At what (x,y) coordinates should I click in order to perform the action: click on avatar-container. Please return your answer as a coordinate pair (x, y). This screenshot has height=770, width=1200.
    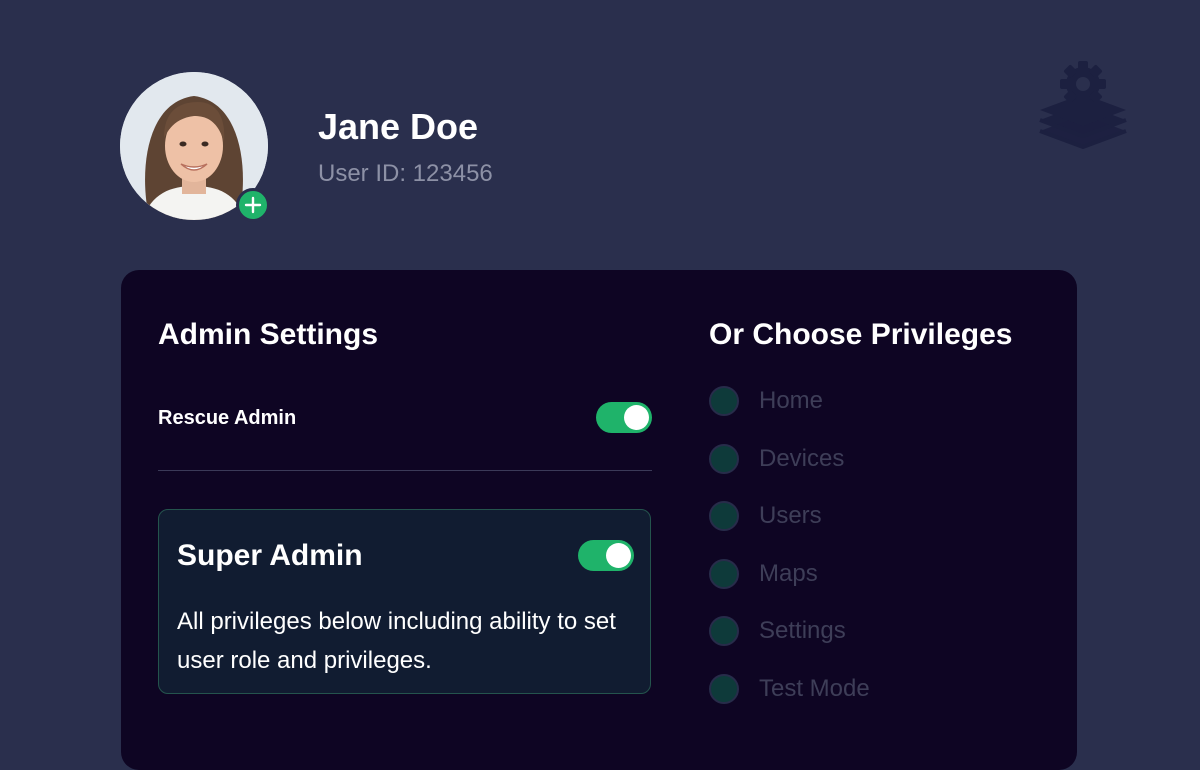
    Looking at the image, I should click on (195, 147).